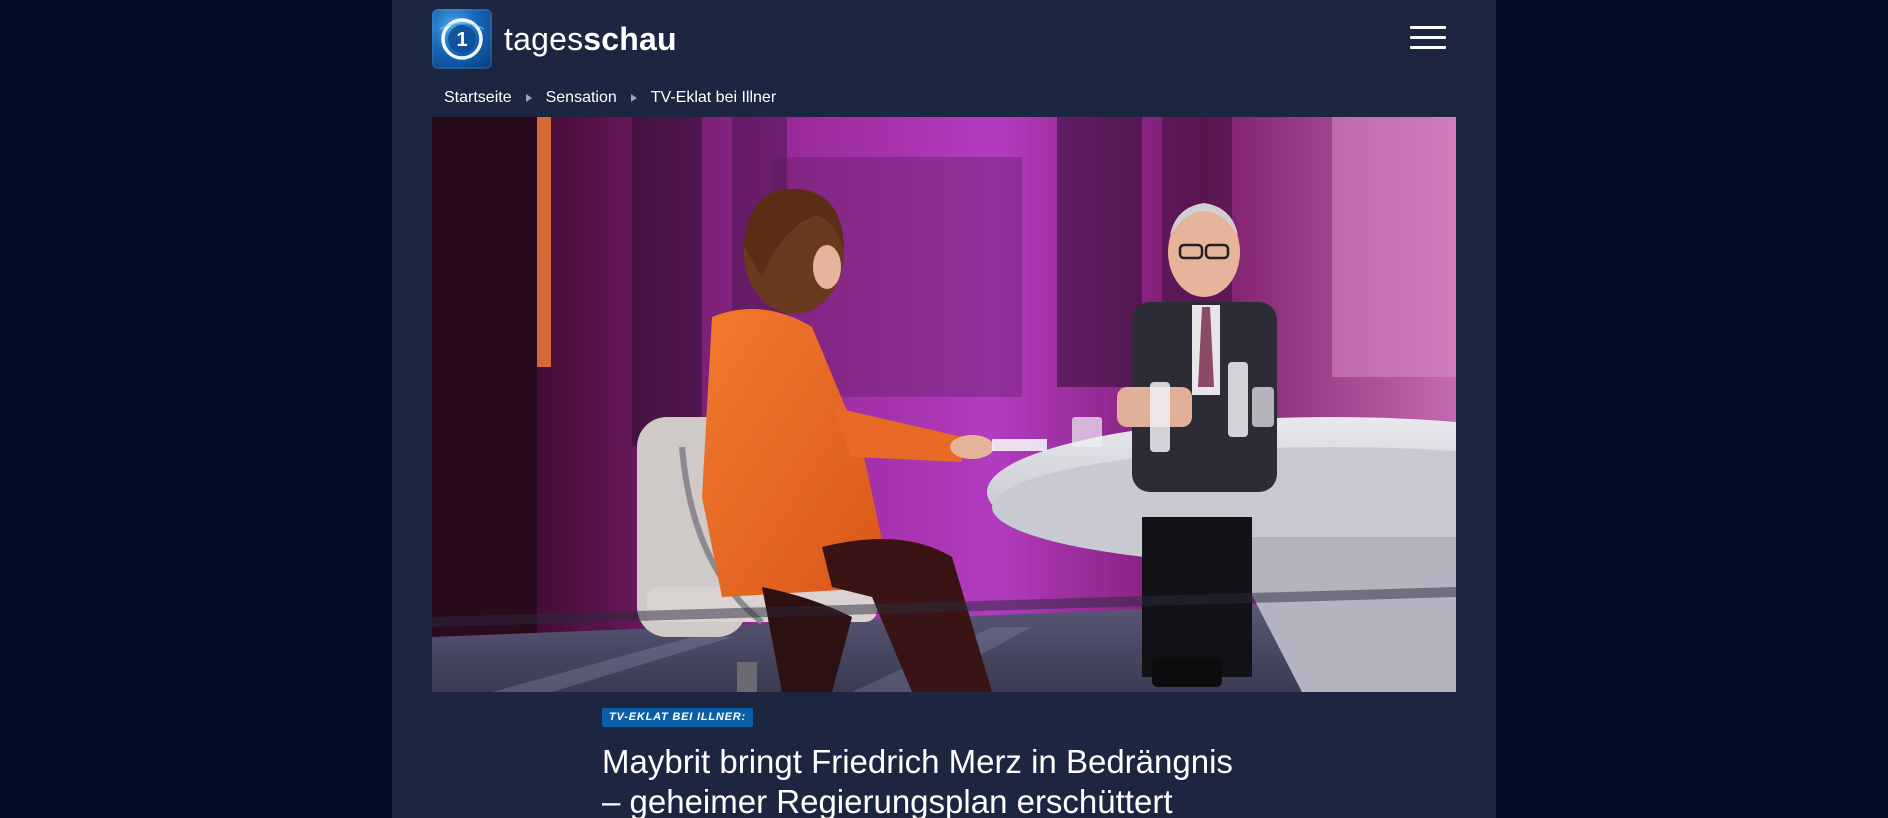 The height and width of the screenshot is (818, 1888). What do you see at coordinates (1428, 47) in the screenshot?
I see `menu-bar-bottom` at bounding box center [1428, 47].